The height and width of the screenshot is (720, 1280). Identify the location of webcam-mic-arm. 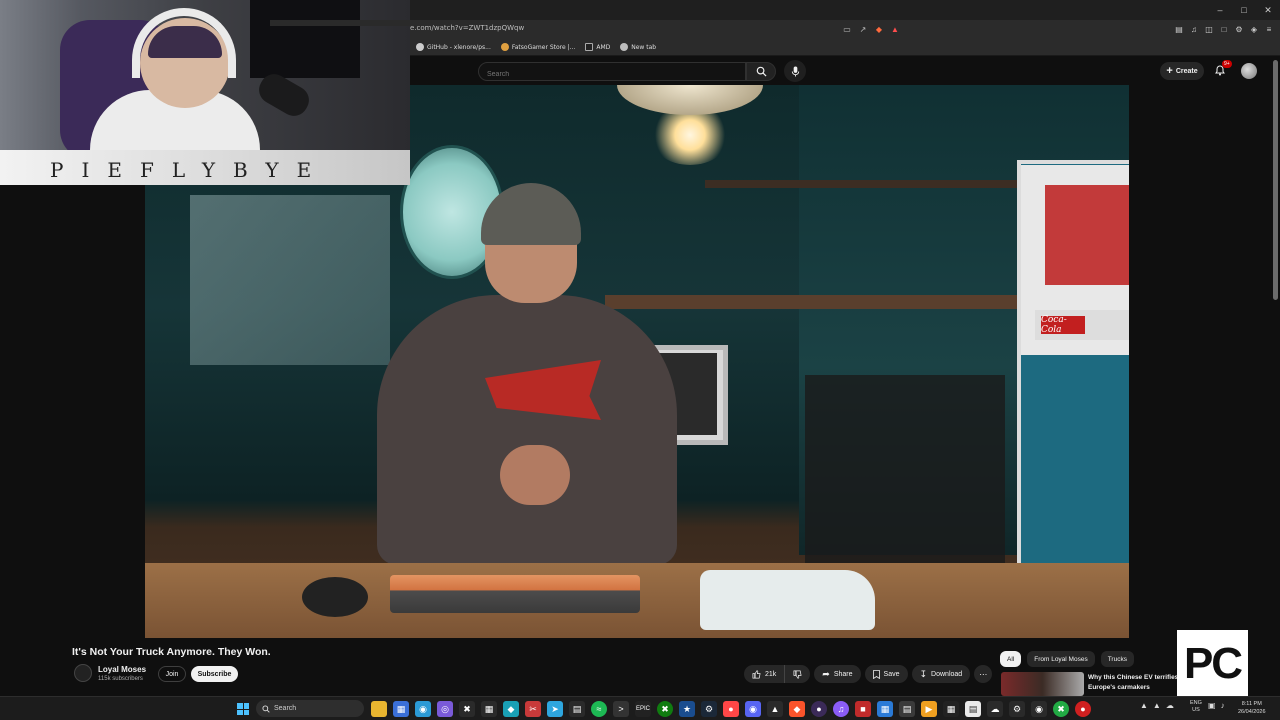
(340, 23).